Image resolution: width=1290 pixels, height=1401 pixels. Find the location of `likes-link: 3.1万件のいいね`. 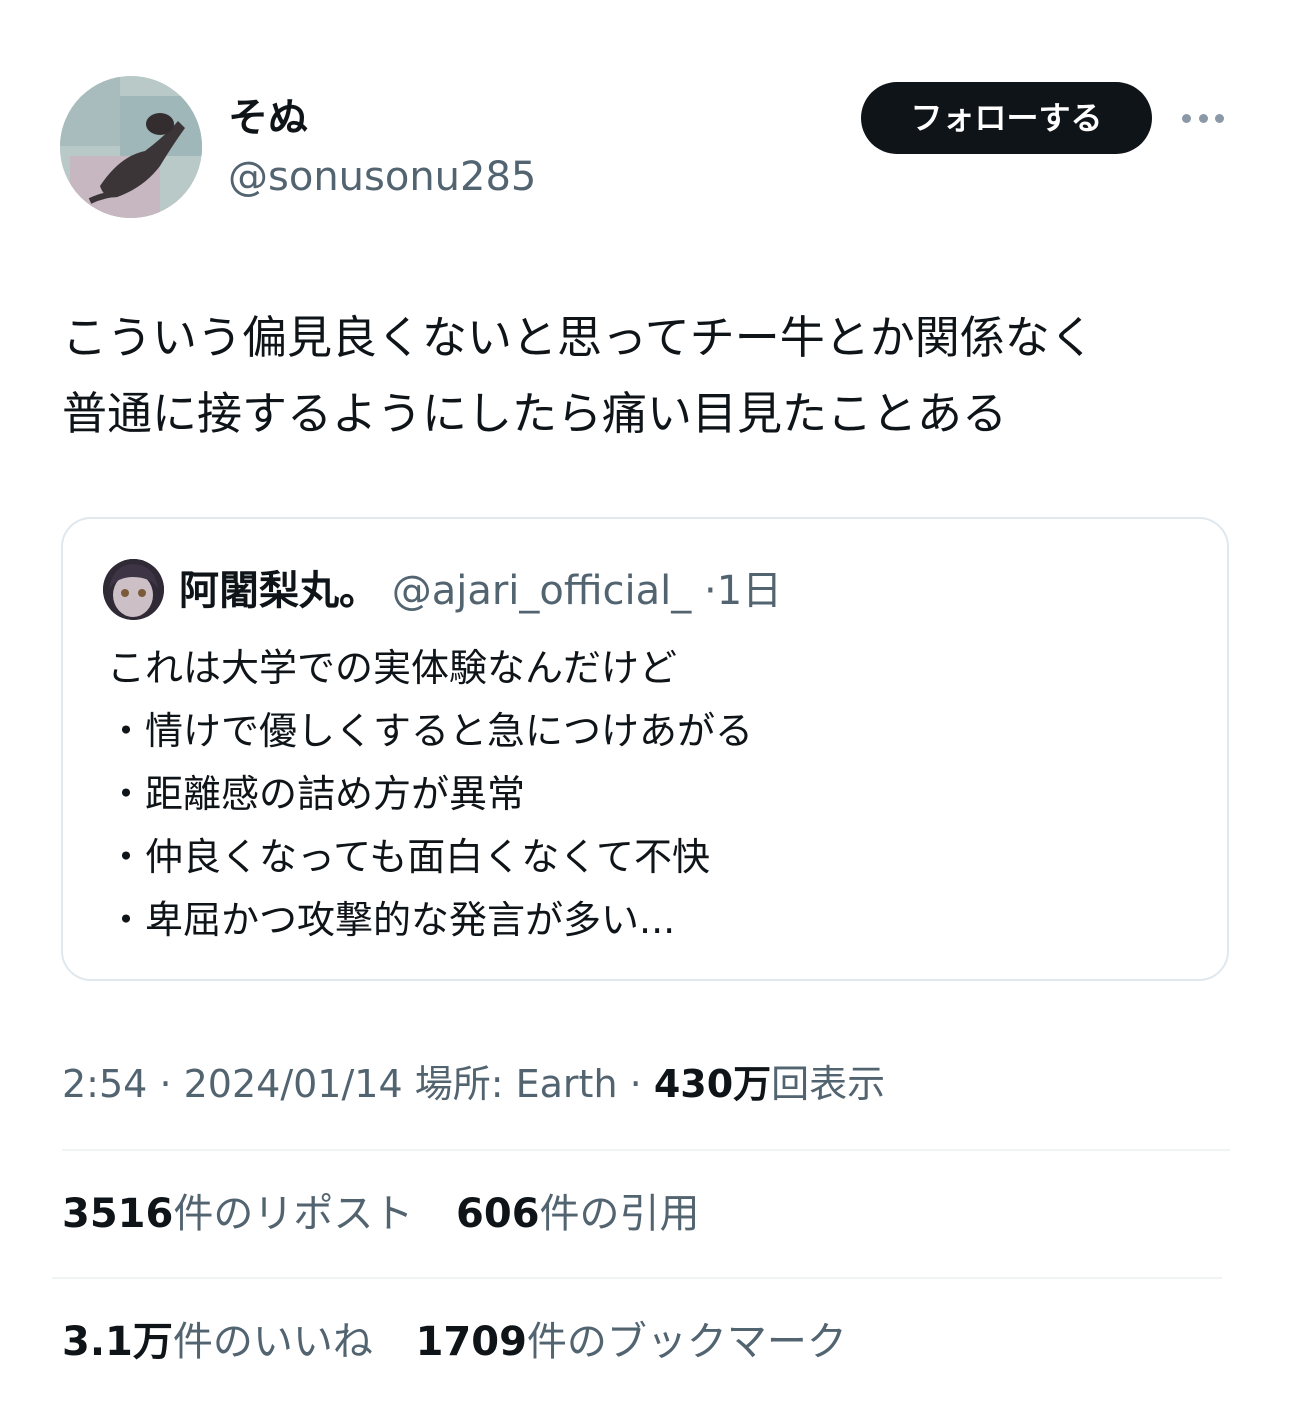

likes-link: 3.1万件のいいね is located at coordinates (217, 1342).